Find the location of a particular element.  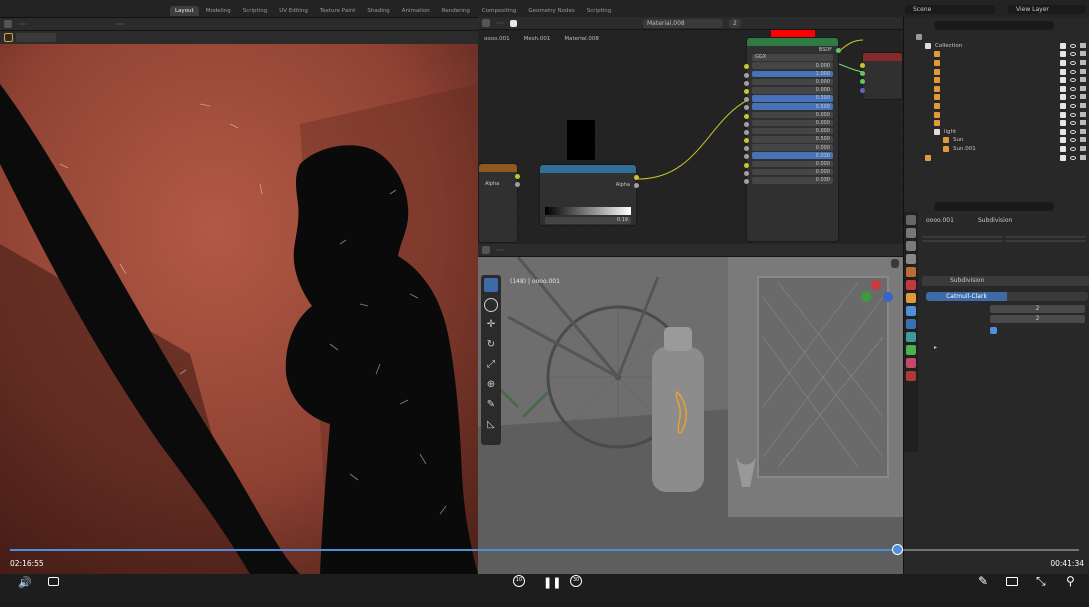

view-layer-selector: View Layer is located at coordinates (1047, 9).